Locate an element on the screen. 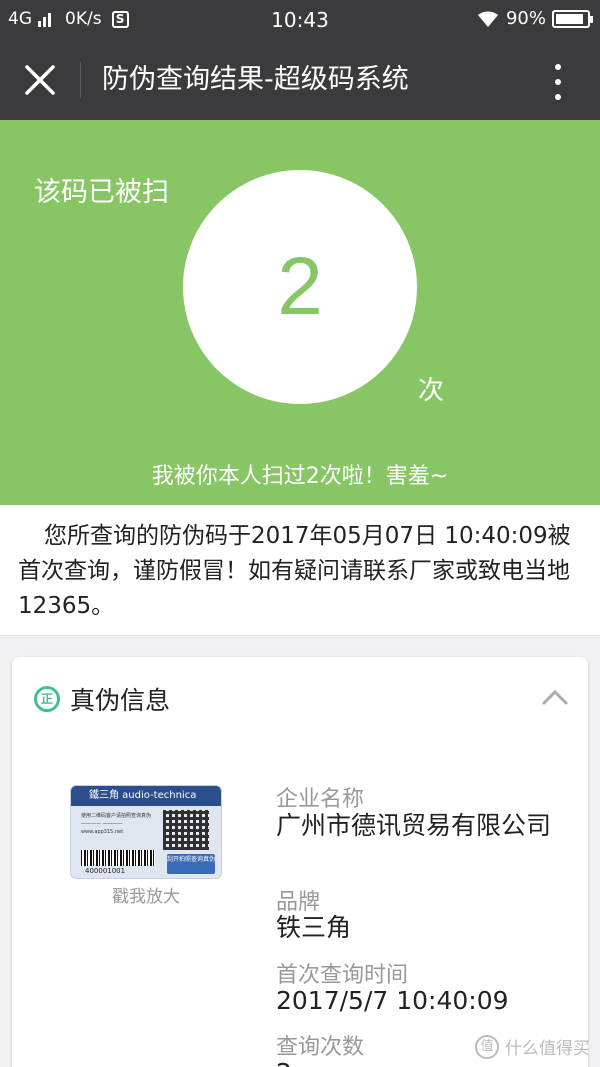  page-title: 防伪查询结果-超级码系统 is located at coordinates (255, 79).